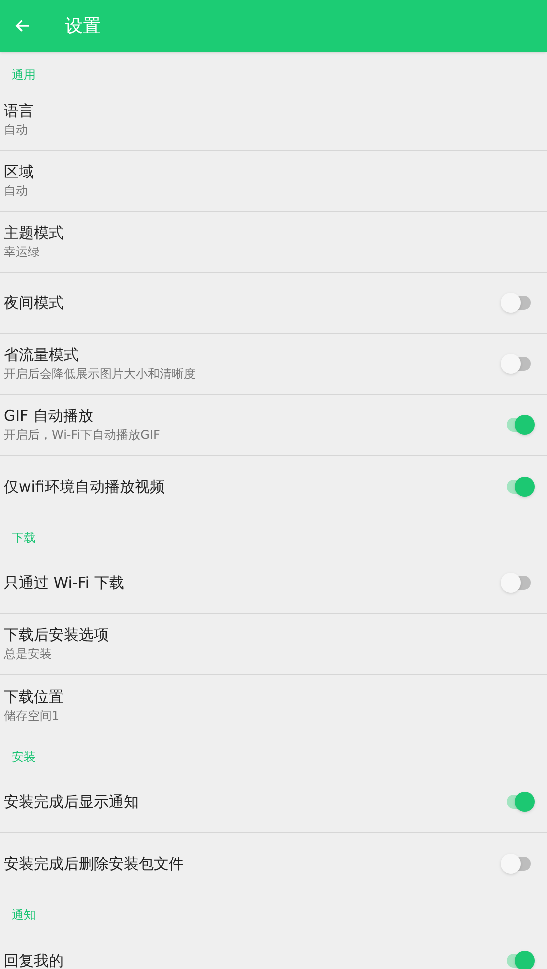 The image size is (547, 969). I want to click on setting-label: 下载位置, so click(34, 696).